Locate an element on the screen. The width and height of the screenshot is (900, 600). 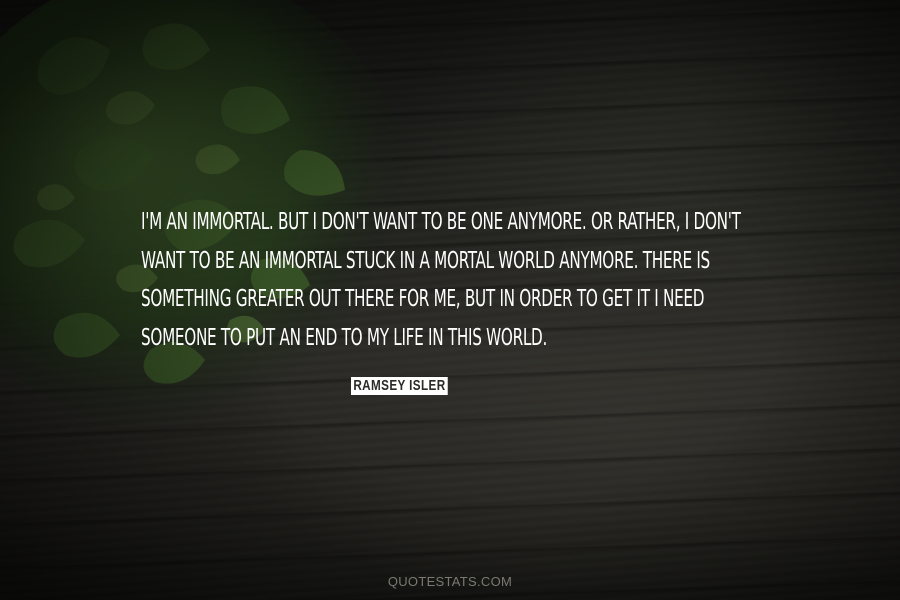
site-watermark: QUOTESTATS.COM is located at coordinates (450, 581).